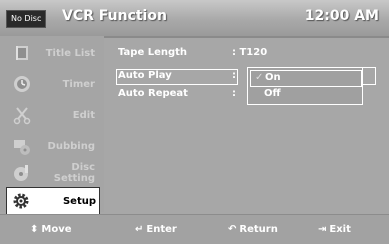 The width and height of the screenshot is (389, 244). I want to click on move-arrows-icon: ⬍, so click(34, 229).